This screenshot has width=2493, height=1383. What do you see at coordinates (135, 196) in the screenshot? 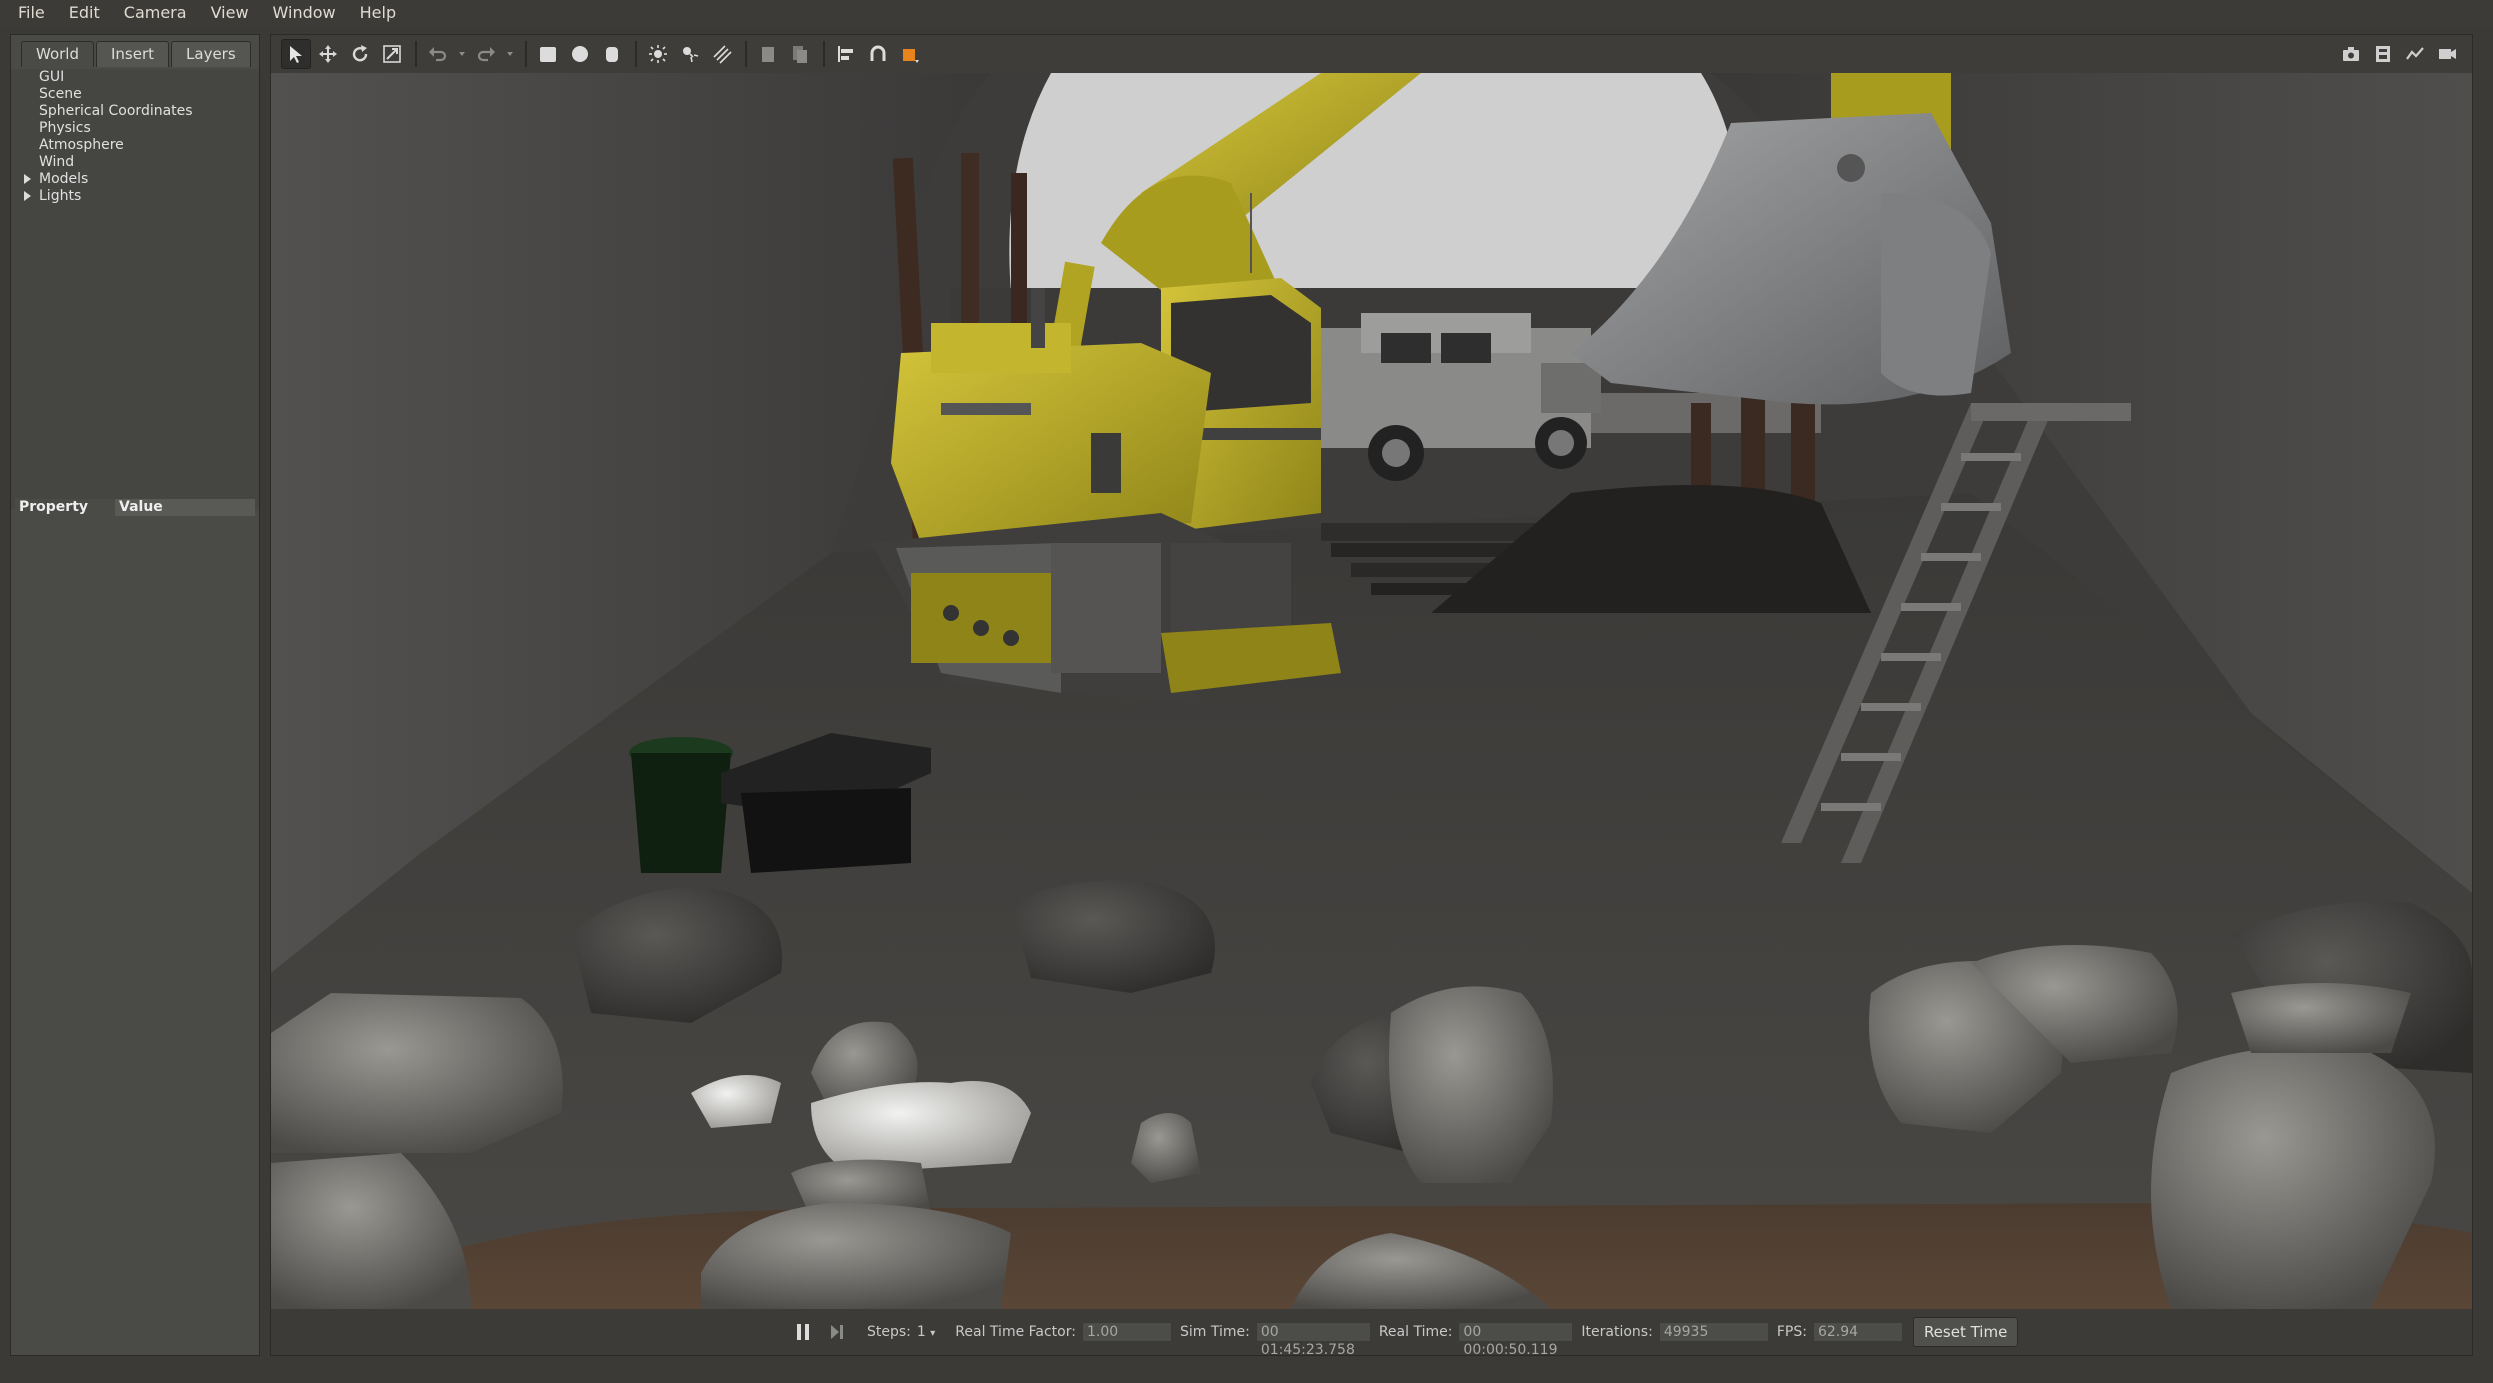
I see `tree-item-lights: Lights` at bounding box center [135, 196].